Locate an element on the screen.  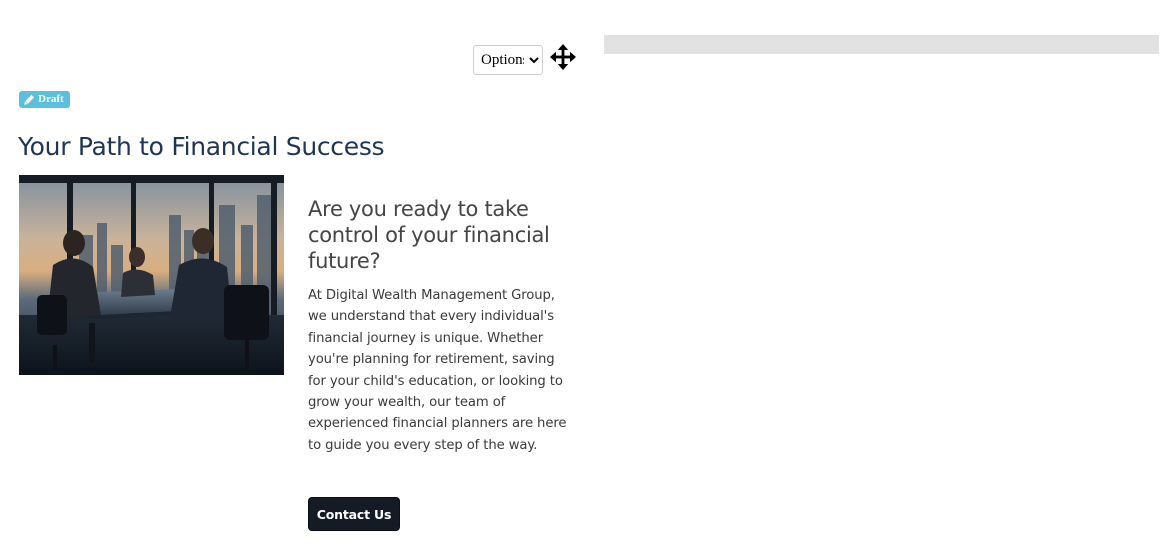
move-arrows-icon is located at coordinates (563, 57).